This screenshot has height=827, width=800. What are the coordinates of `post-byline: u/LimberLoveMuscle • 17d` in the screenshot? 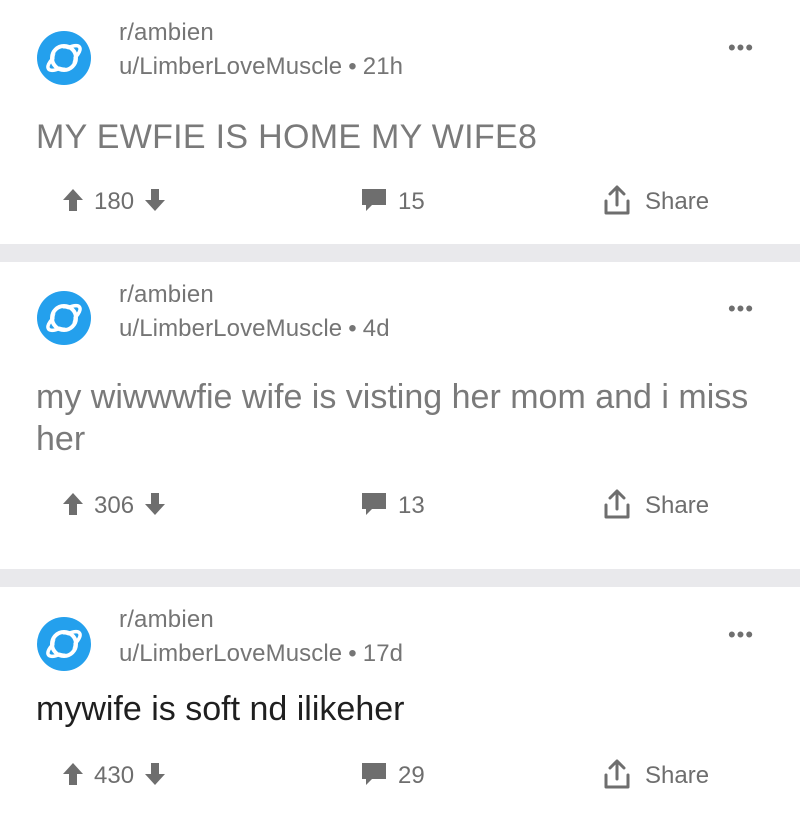 It's located at (261, 654).